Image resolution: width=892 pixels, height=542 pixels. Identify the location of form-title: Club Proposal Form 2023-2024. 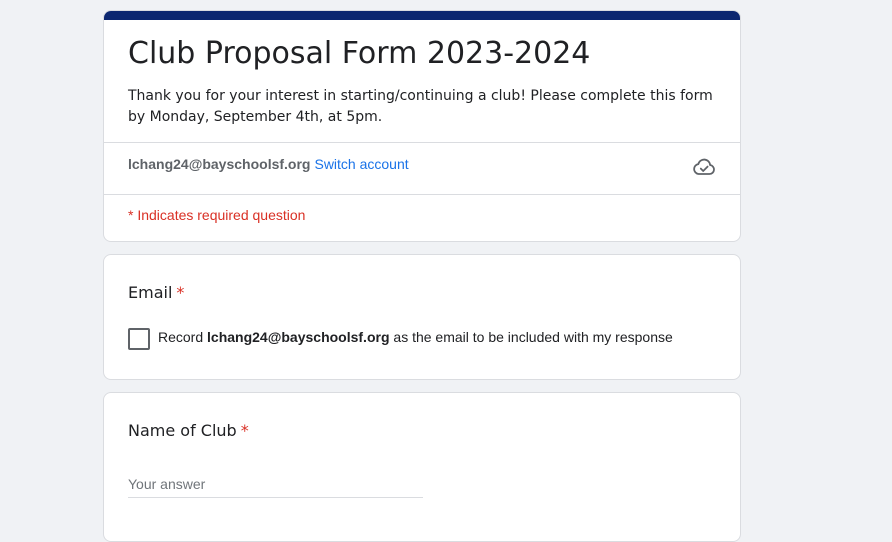
(359, 53).